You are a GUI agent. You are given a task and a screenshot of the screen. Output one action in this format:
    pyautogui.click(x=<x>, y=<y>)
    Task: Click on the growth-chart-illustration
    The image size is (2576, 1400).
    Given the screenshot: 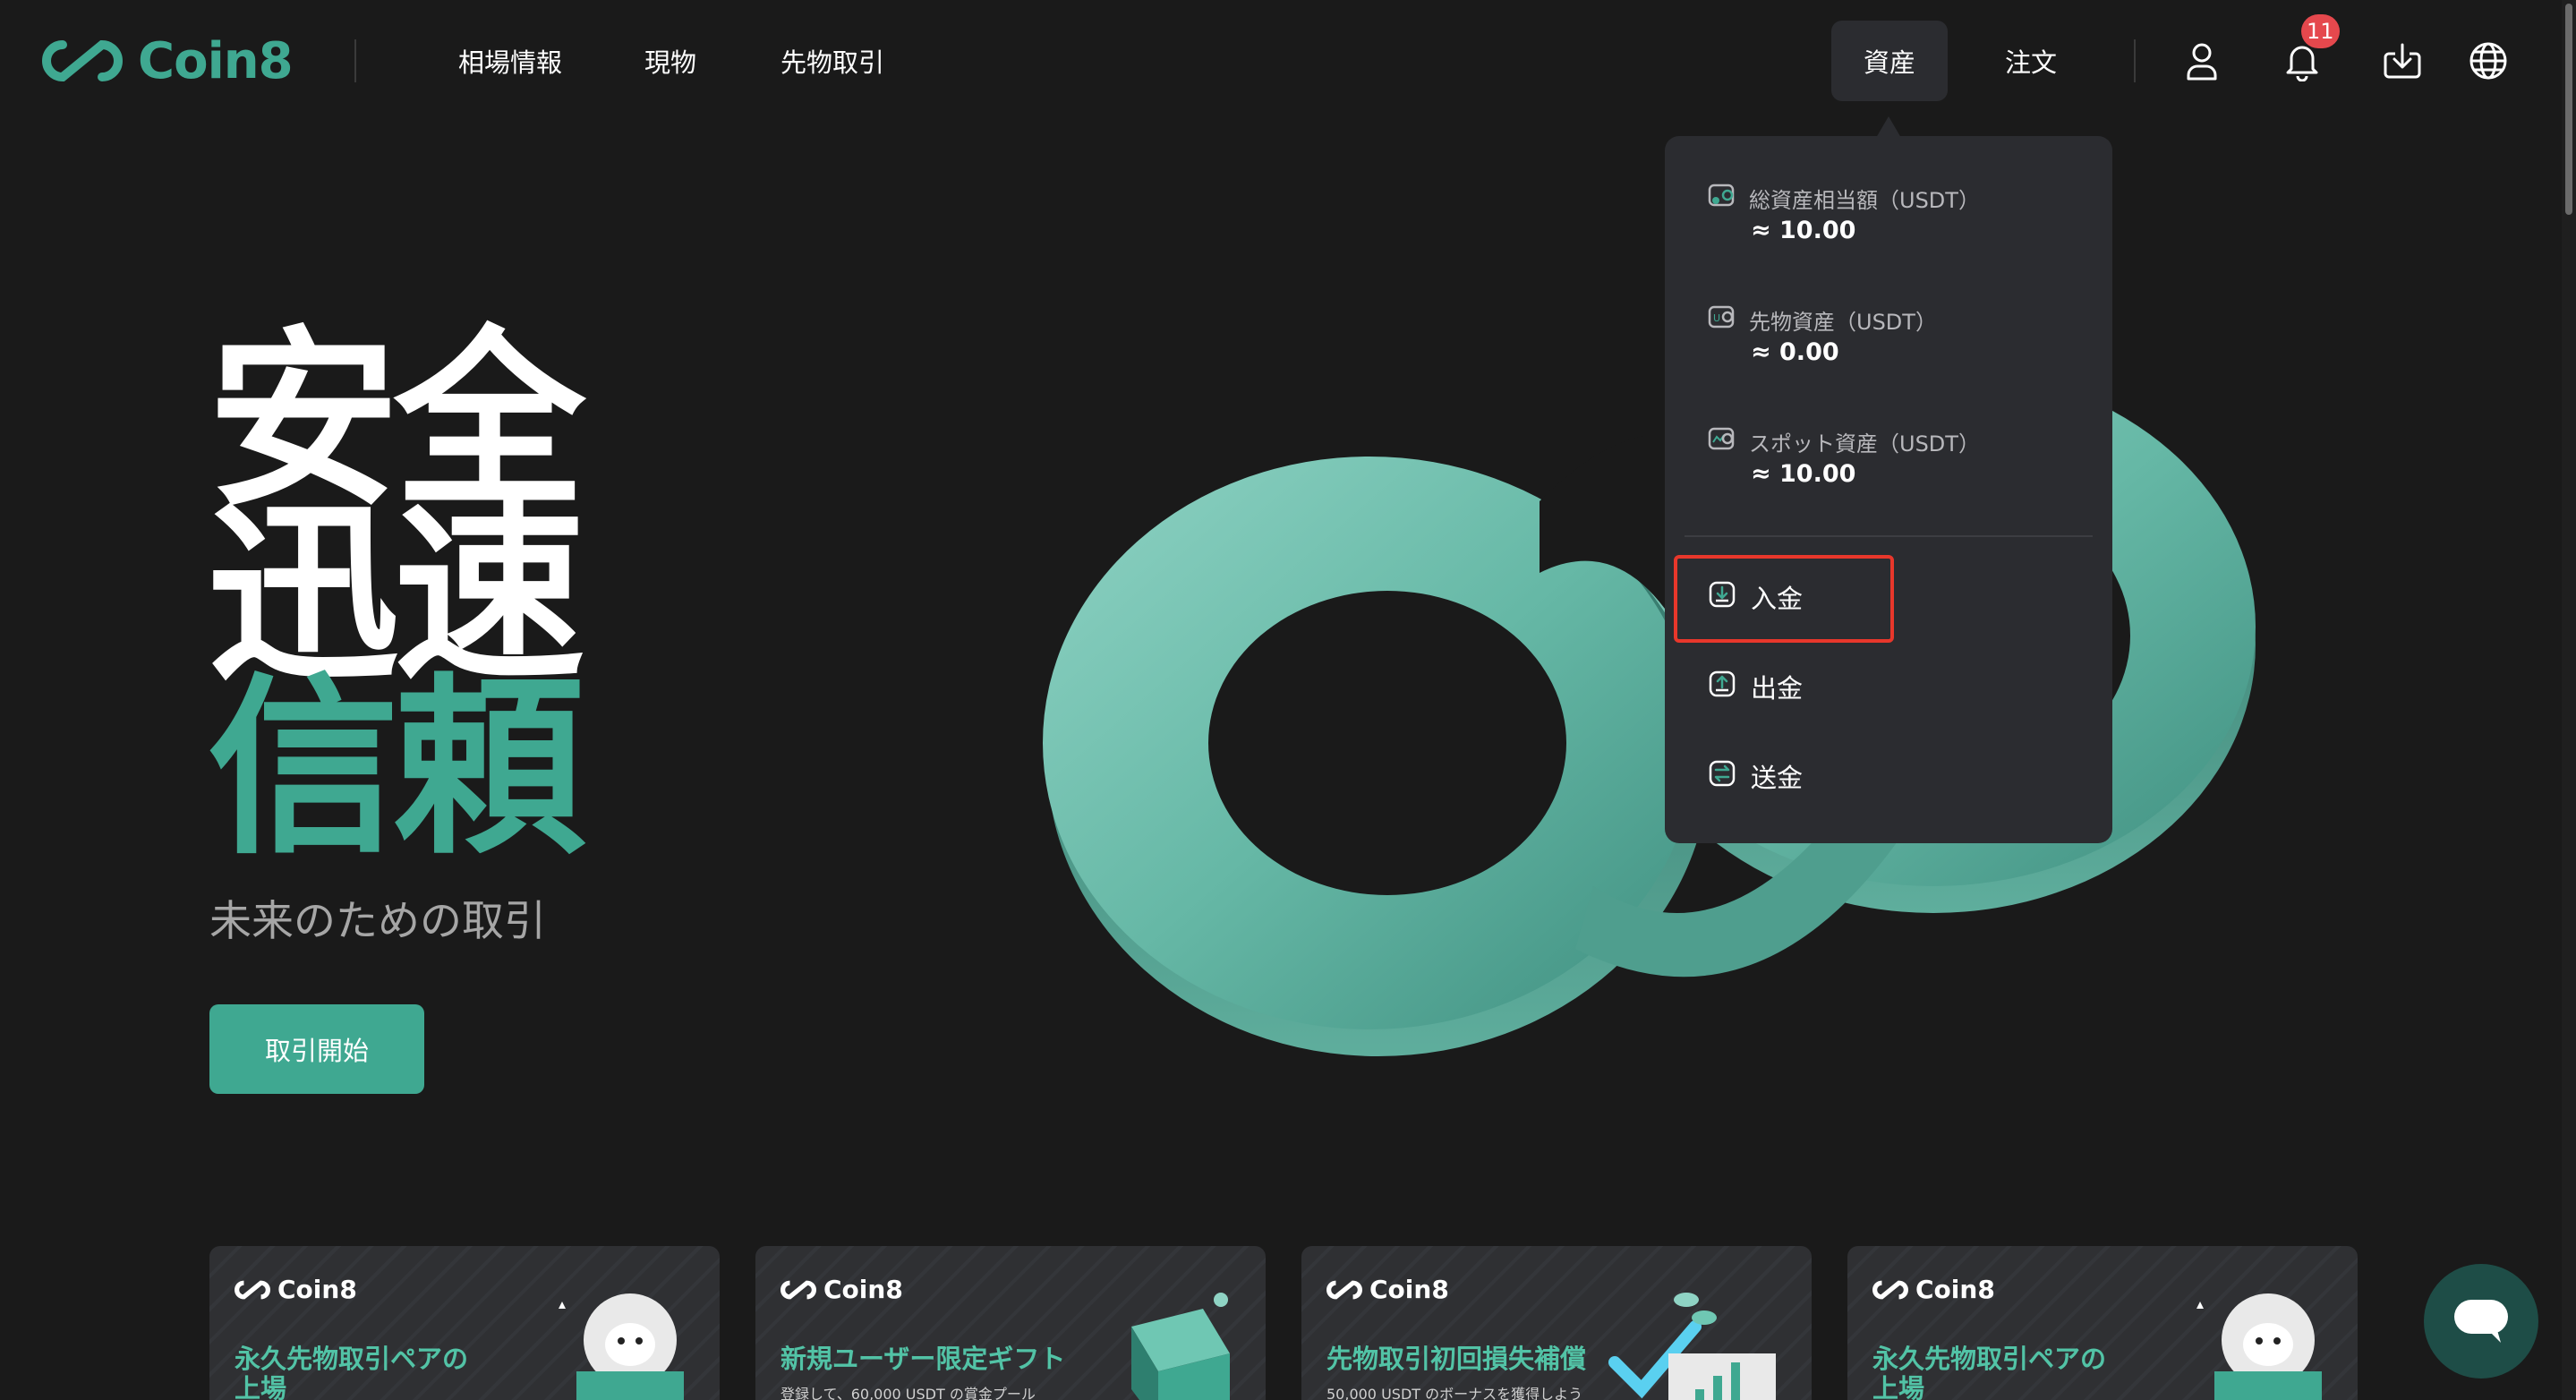 What is the action you would take?
    pyautogui.click(x=1692, y=1346)
    